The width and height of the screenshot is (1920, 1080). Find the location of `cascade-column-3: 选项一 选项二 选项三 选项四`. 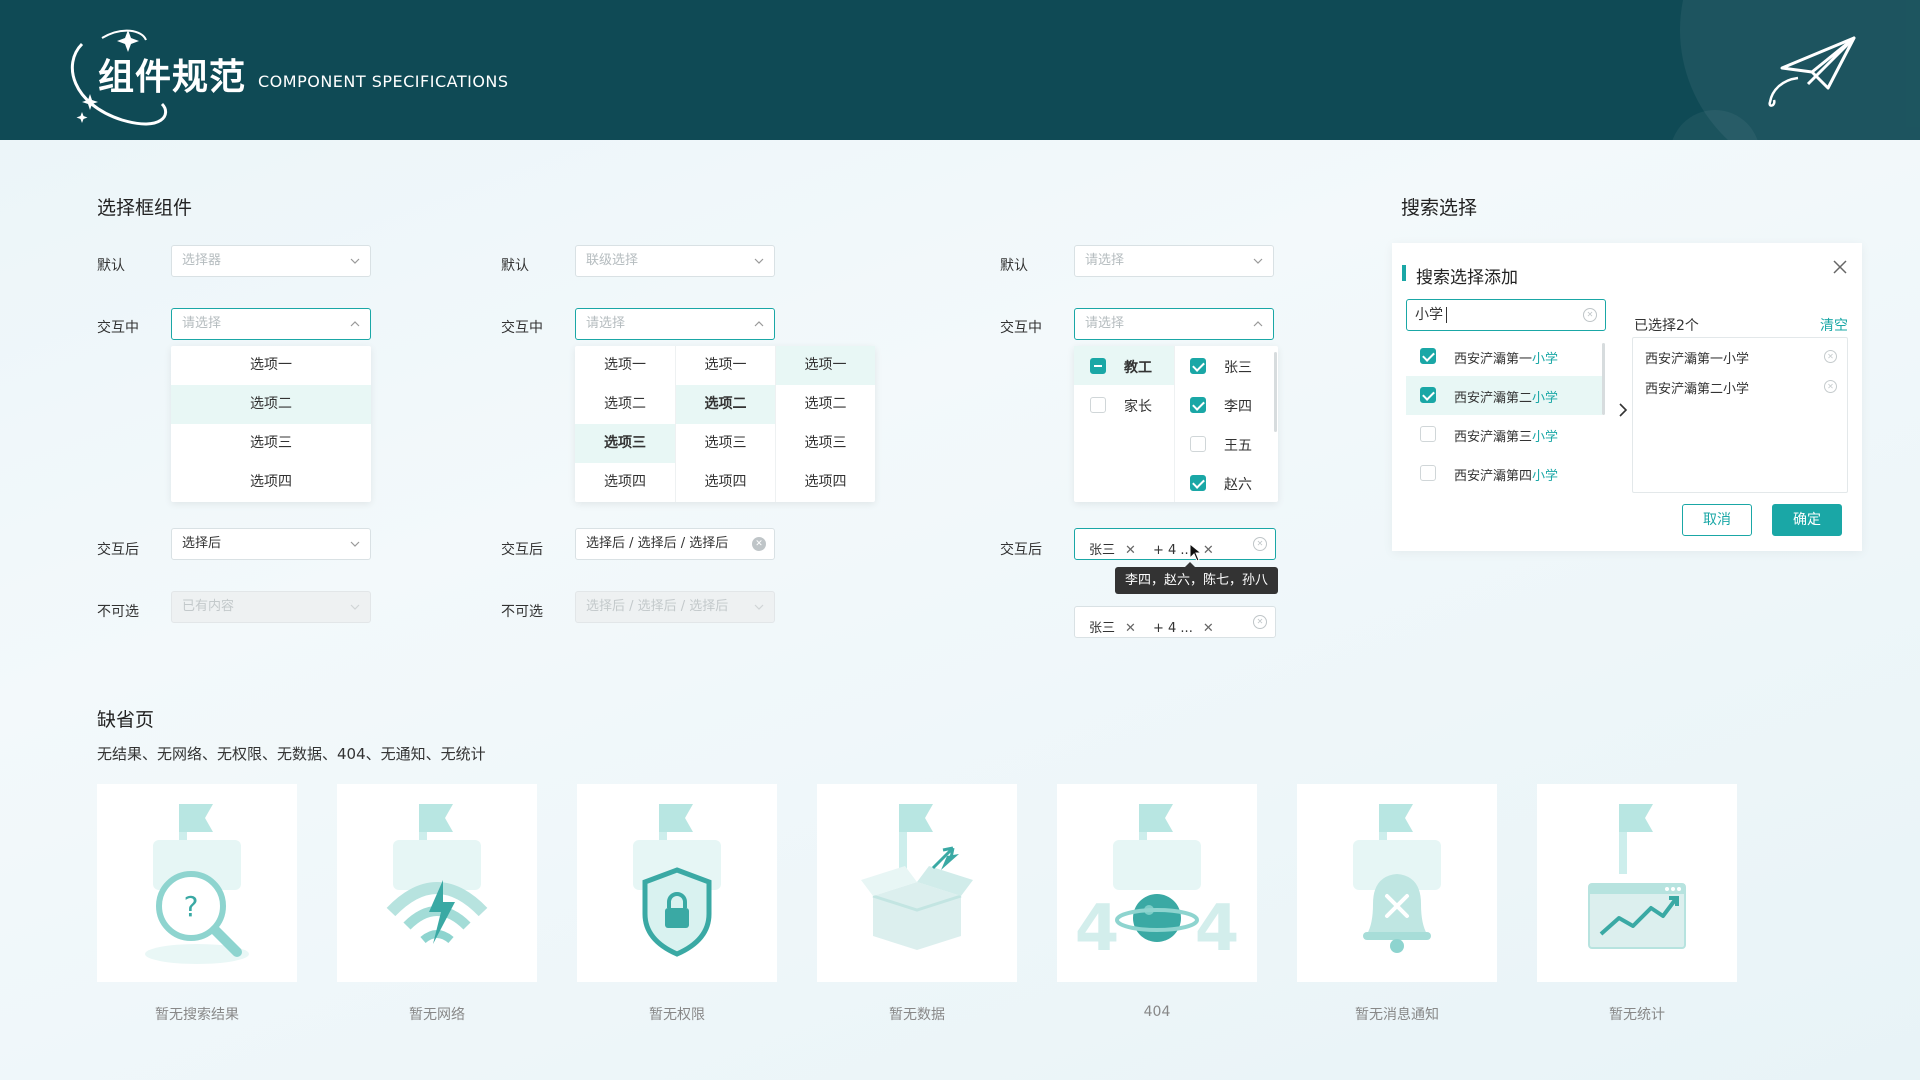

cascade-column-3: 选项一 选项二 选项三 选项四 is located at coordinates (825, 424).